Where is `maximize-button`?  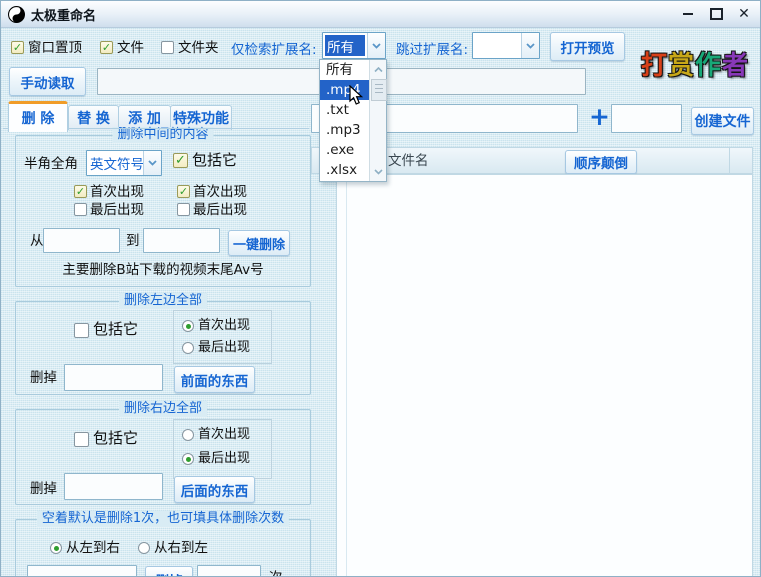
maximize-button is located at coordinates (716, 13).